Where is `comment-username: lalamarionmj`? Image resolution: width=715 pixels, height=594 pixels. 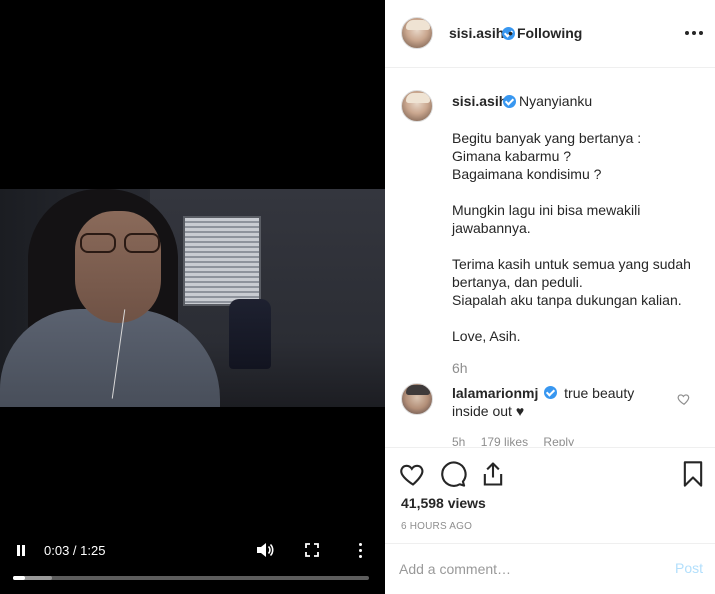 comment-username: lalamarionmj is located at coordinates (495, 393).